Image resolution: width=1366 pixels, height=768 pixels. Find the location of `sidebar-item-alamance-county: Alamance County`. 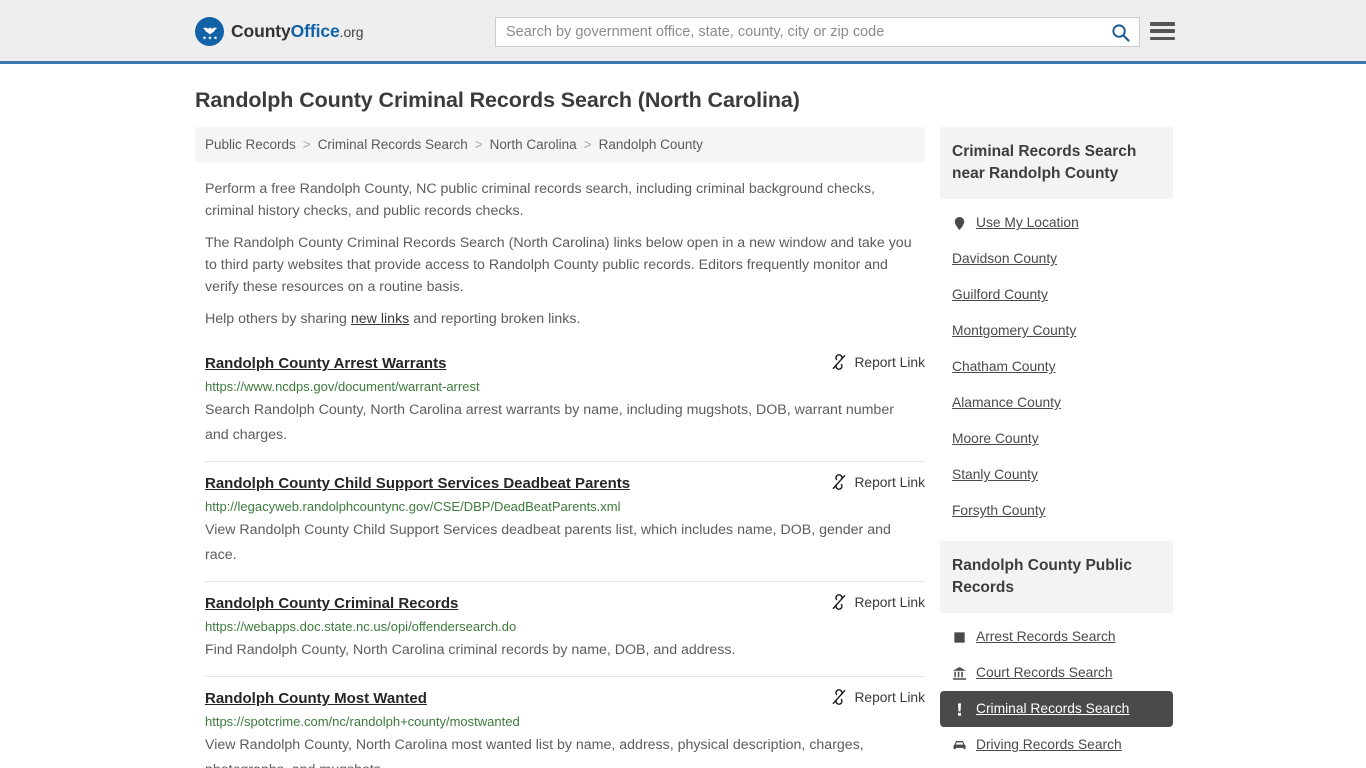

sidebar-item-alamance-county: Alamance County is located at coordinates (1056, 403).